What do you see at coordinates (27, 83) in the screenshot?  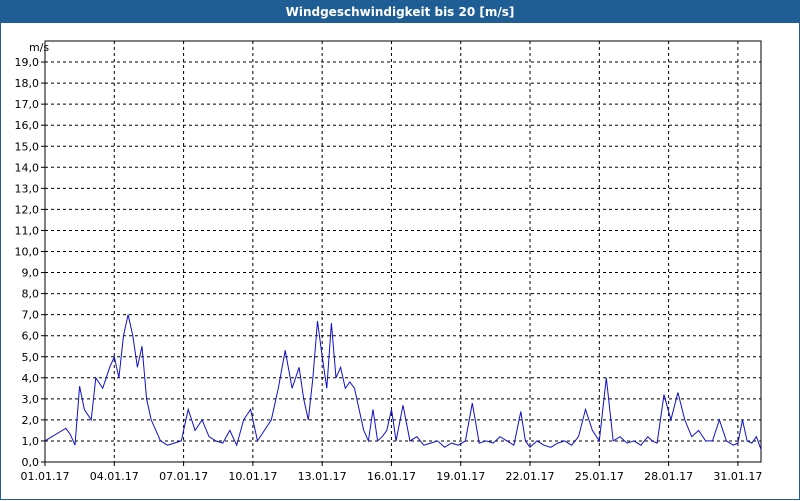 I see `y-tick-label: 18,0` at bounding box center [27, 83].